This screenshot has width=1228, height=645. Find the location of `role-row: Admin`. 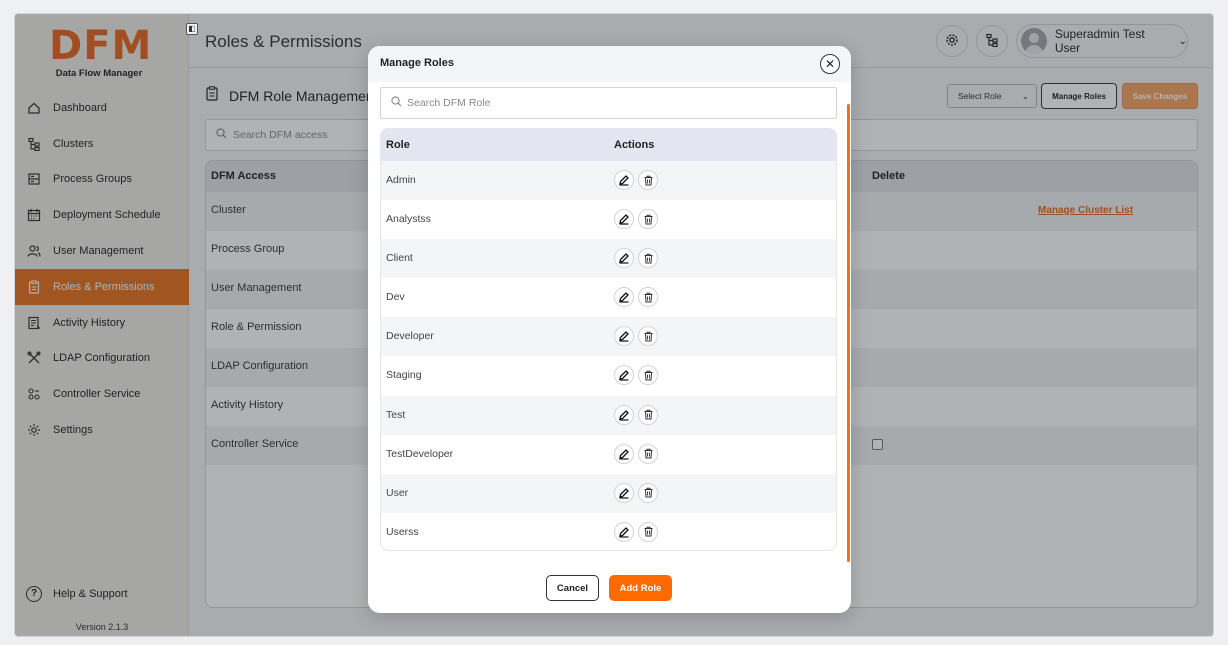

role-row: Admin is located at coordinates (608, 181).